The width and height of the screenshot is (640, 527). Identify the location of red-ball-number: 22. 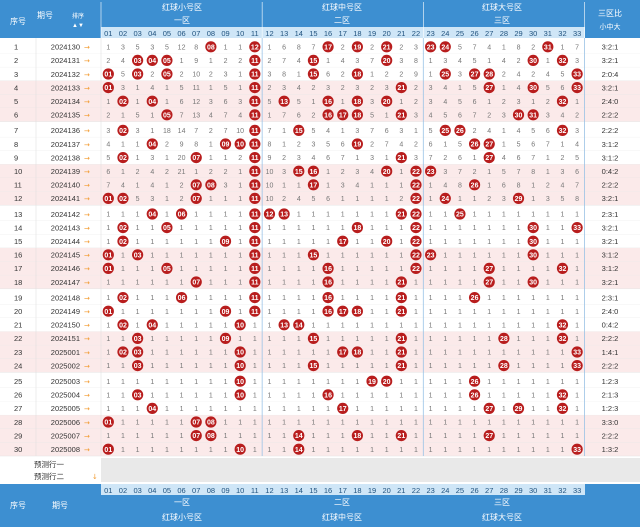
(416, 215).